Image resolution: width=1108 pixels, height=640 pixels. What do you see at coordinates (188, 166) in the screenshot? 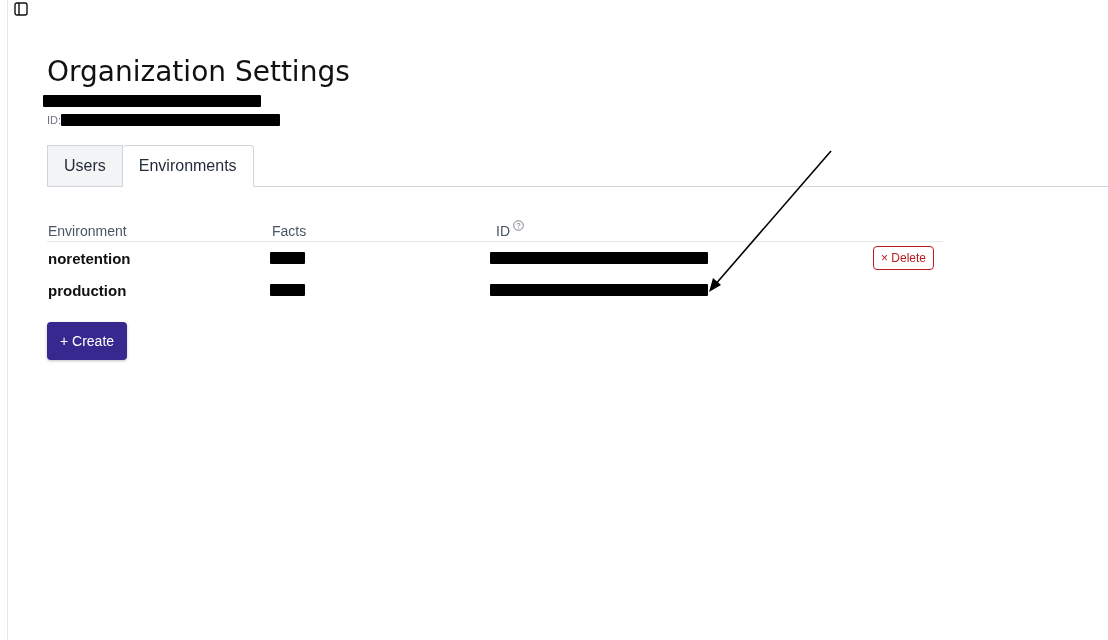
I see `tab: Environments` at bounding box center [188, 166].